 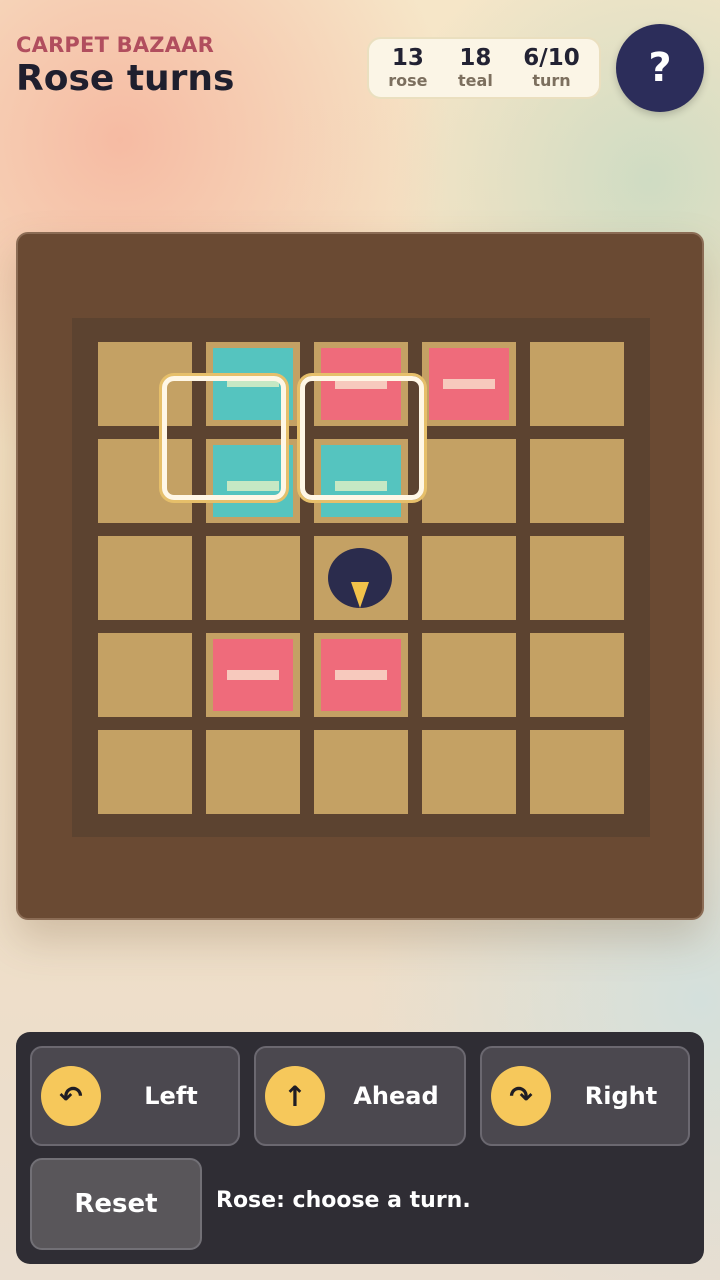 What do you see at coordinates (71, 1096) in the screenshot?
I see `turn-left-icon: ↶` at bounding box center [71, 1096].